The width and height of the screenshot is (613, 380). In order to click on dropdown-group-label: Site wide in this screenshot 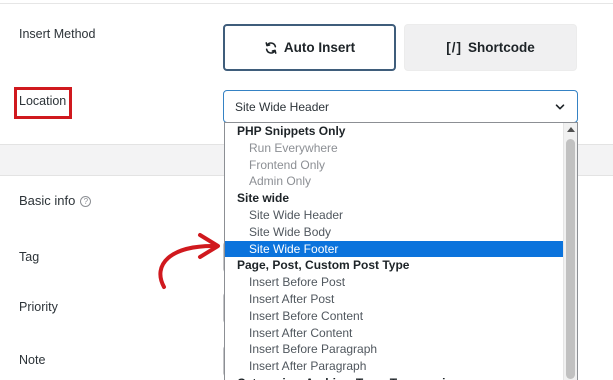, I will do `click(263, 198)`.